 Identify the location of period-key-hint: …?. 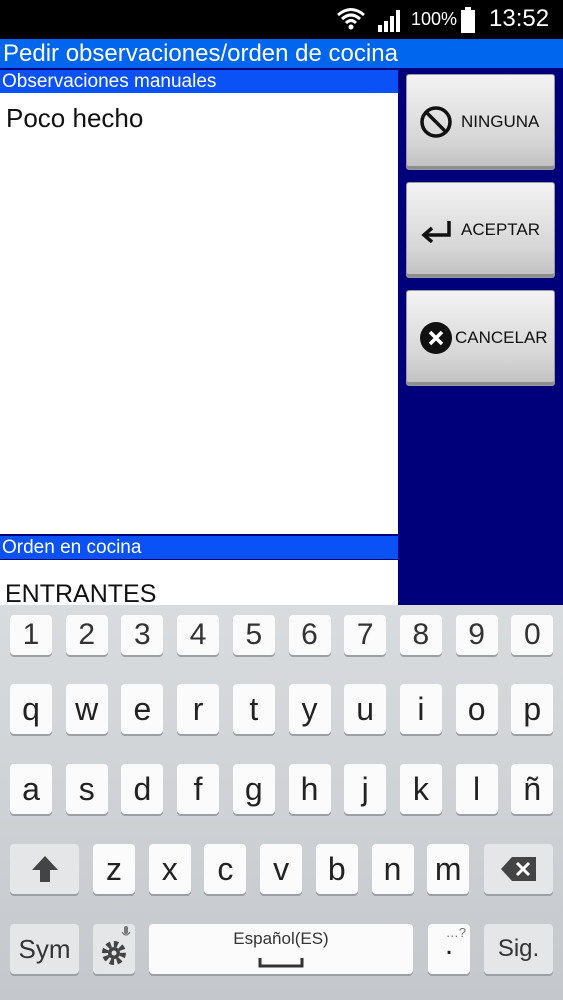
(455, 932).